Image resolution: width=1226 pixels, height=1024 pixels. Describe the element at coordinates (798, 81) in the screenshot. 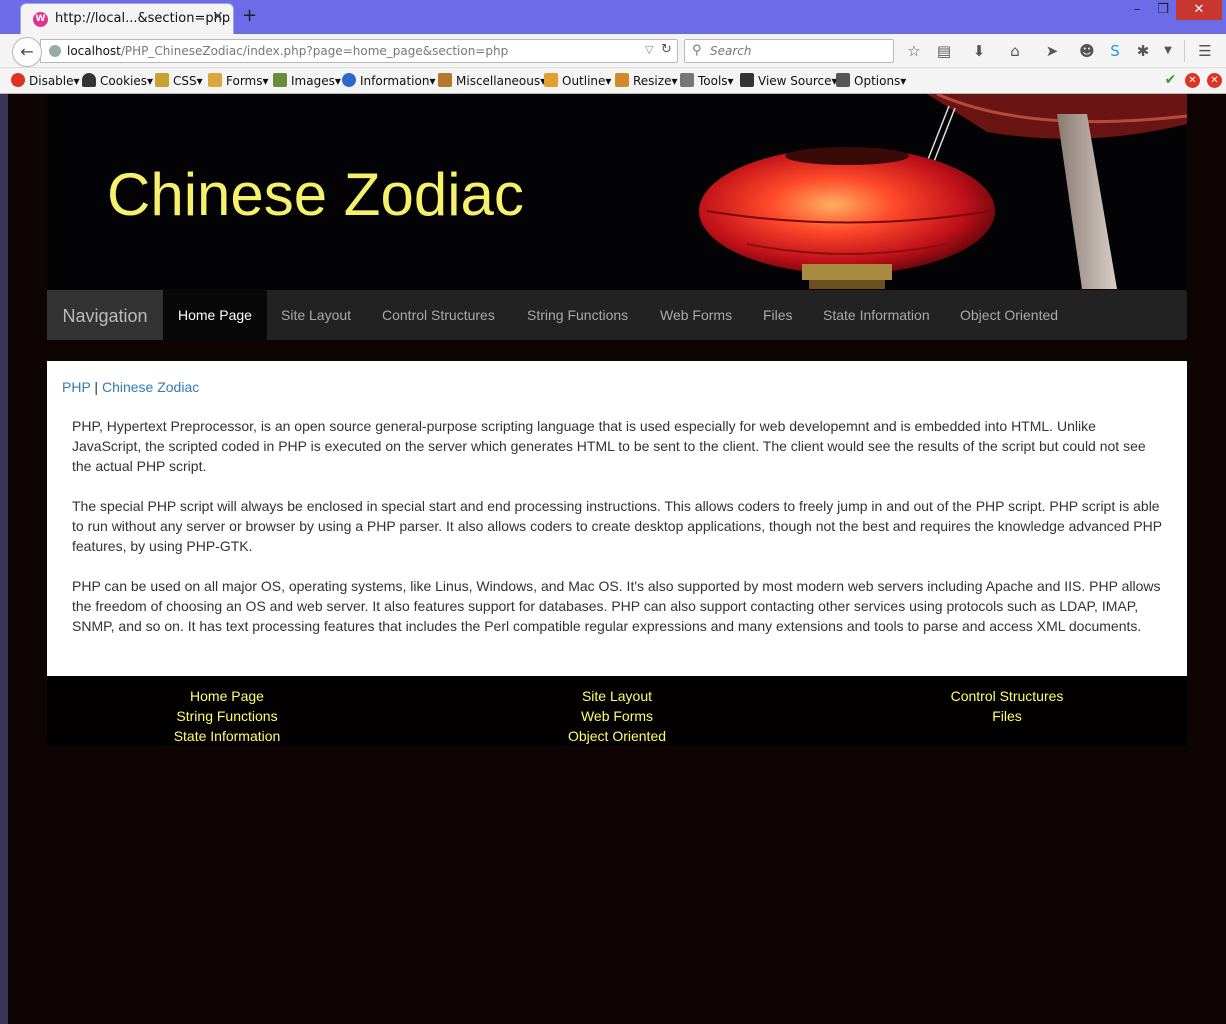

I see `dev-menu-label: View Source▾` at that location.